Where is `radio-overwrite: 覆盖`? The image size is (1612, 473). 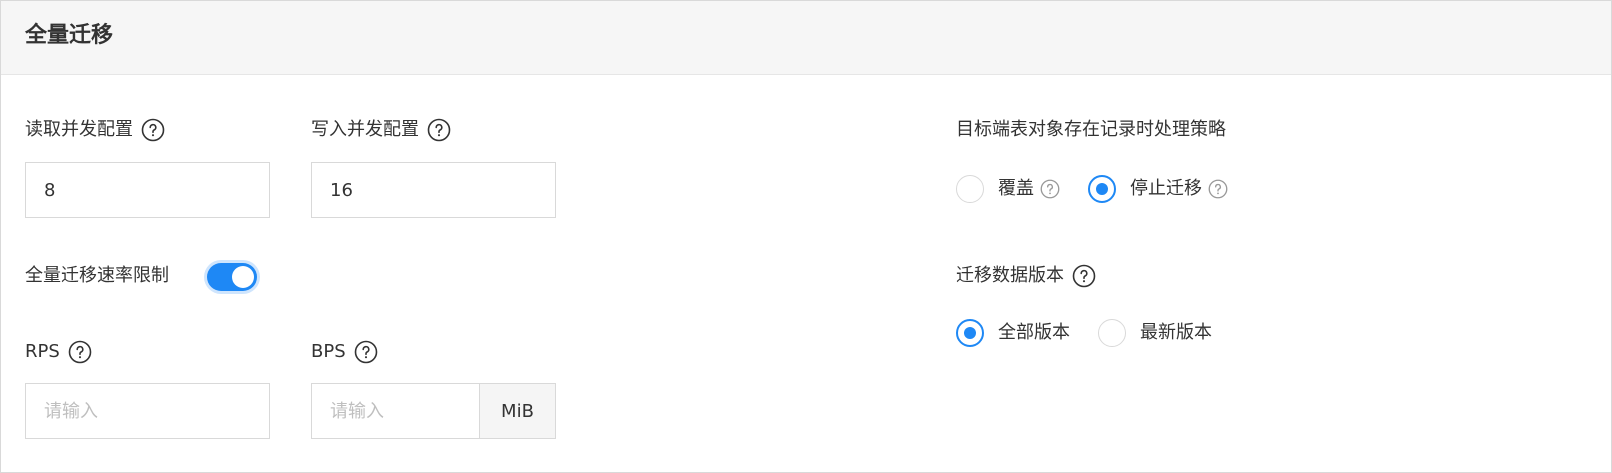 radio-overwrite: 覆盖 is located at coordinates (1008, 189).